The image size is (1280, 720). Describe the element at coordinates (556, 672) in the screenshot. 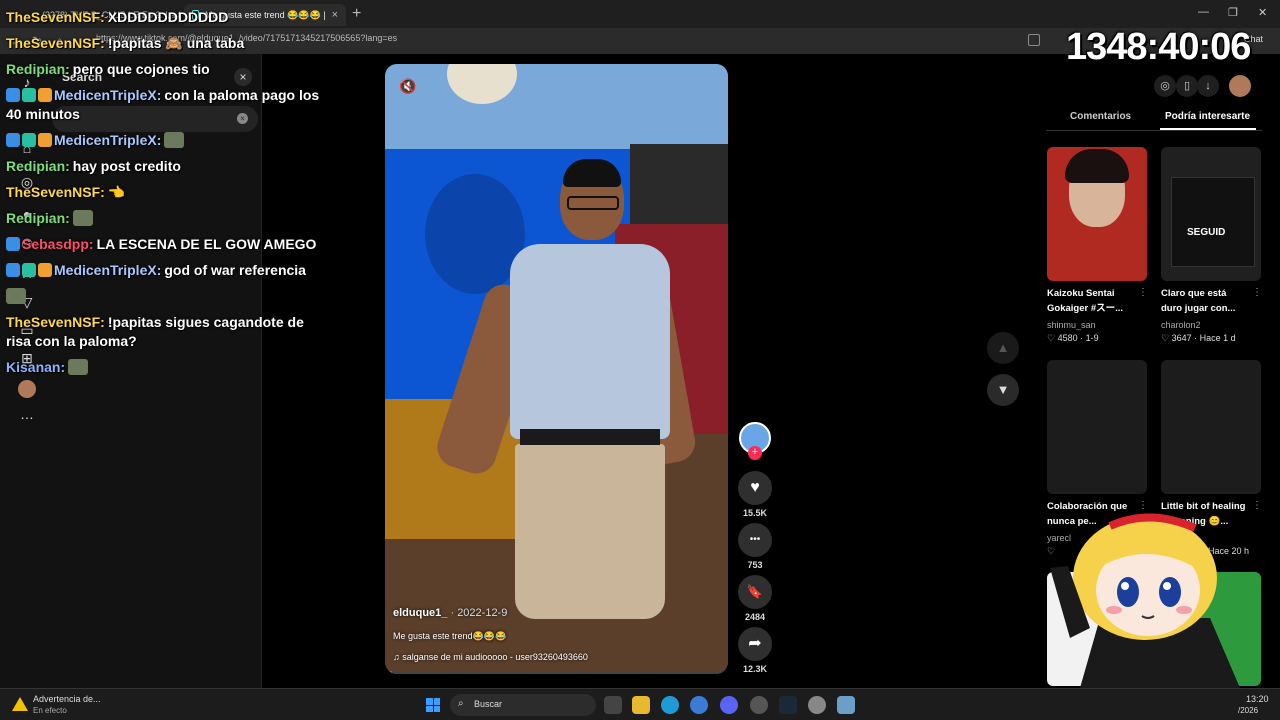

I see `video-progress-bar` at that location.